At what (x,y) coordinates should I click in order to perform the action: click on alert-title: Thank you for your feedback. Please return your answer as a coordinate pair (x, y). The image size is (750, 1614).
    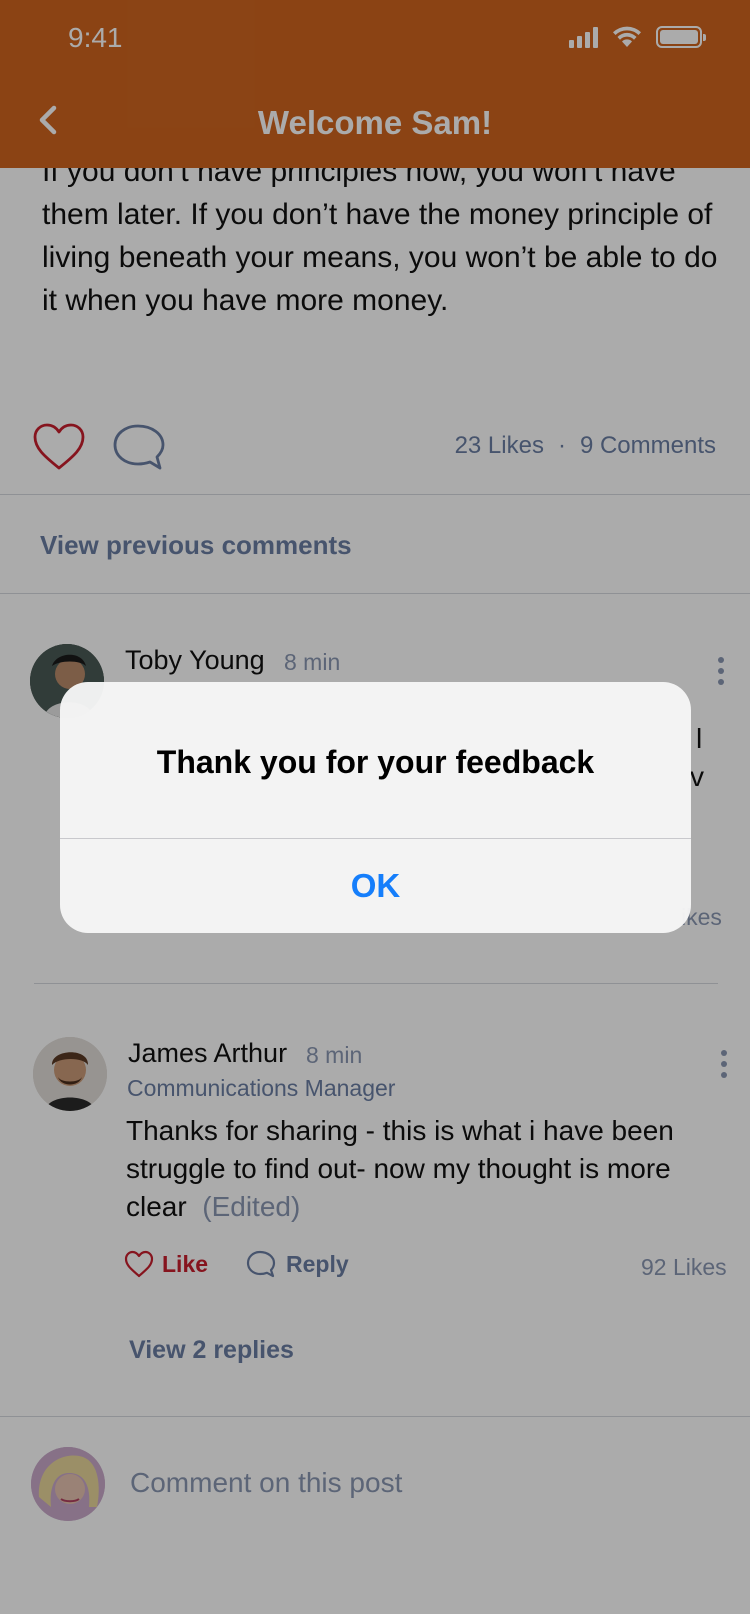
    Looking at the image, I should click on (375, 762).